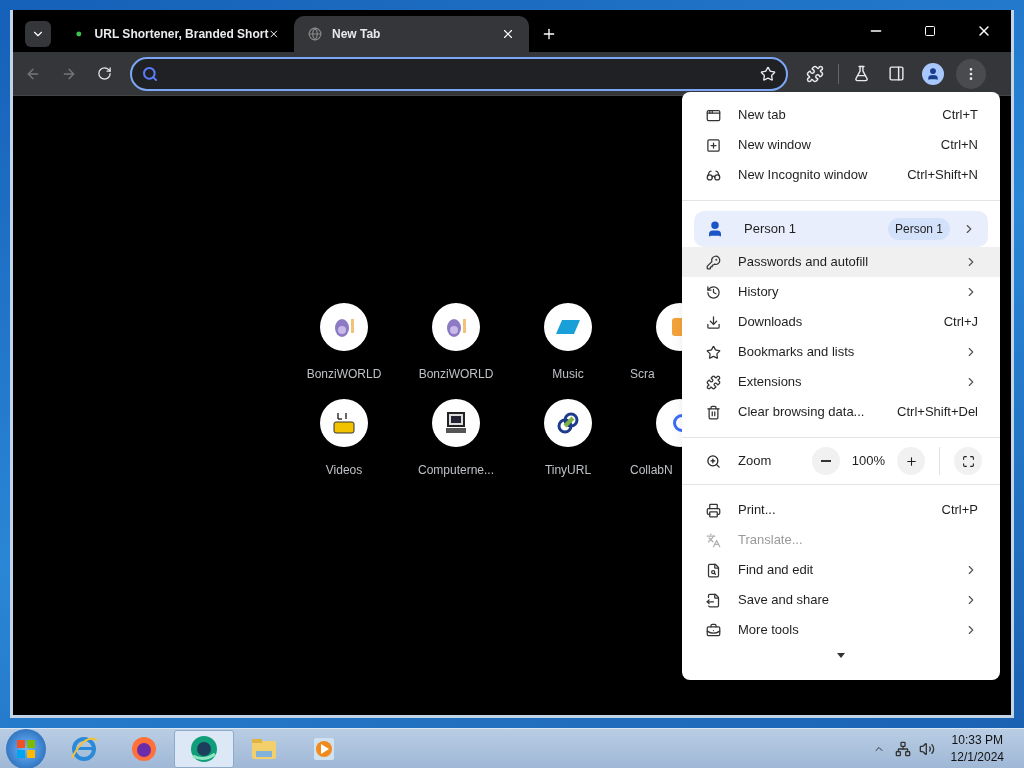 The width and height of the screenshot is (1024, 768). Describe the element at coordinates (150, 73) in the screenshot. I see `search-icon` at that location.